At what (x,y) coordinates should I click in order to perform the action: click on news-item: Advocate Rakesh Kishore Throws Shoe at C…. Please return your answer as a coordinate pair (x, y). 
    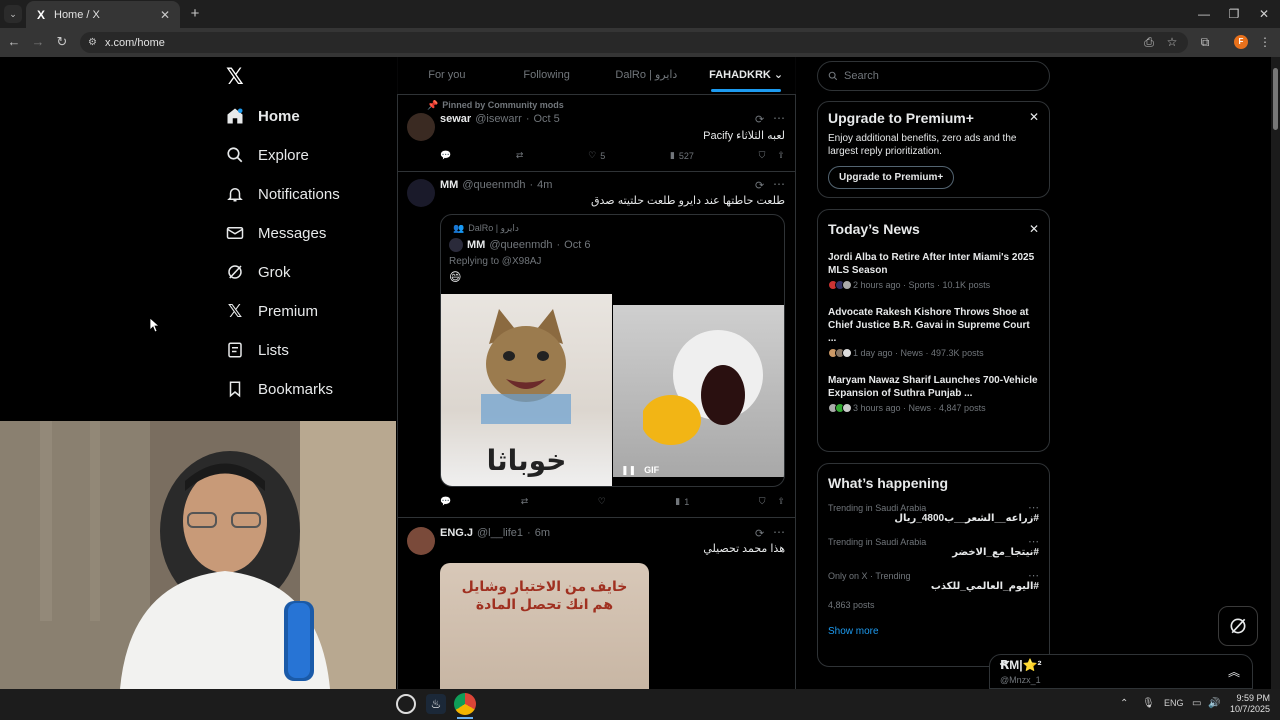
    Looking at the image, I should click on (933, 332).